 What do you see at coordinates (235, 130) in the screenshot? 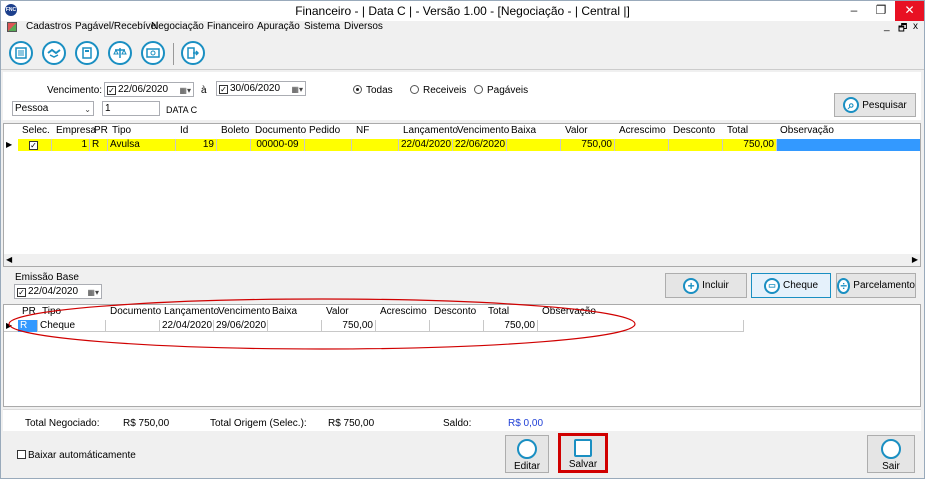
I see `col-boleto: Boleto` at bounding box center [235, 130].